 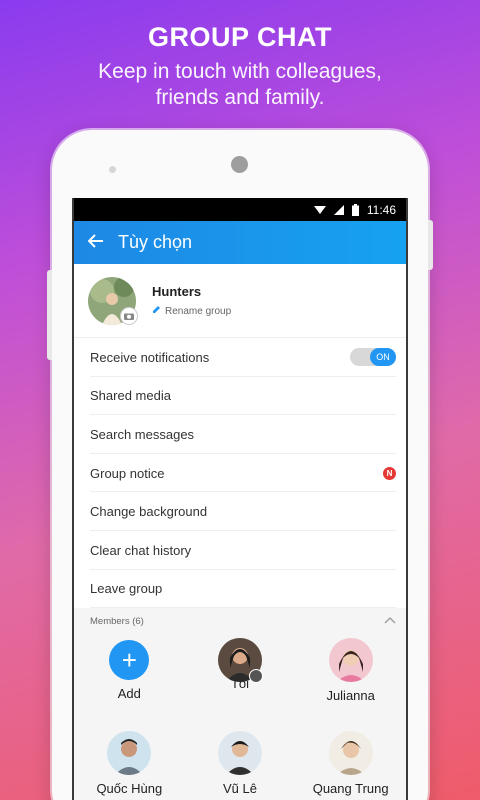 I want to click on menu-leave-group: Leave group, so click(x=240, y=589).